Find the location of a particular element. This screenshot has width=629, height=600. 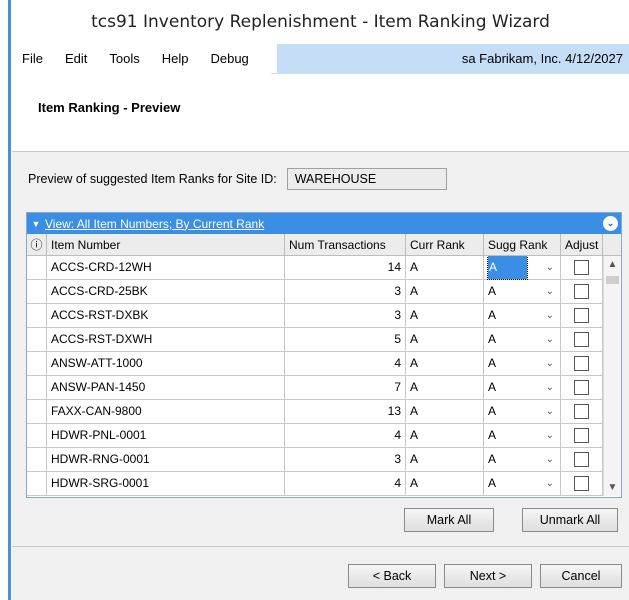

table-row: ANSW-PAN-1450 7 A A ⌄ is located at coordinates (324, 387).